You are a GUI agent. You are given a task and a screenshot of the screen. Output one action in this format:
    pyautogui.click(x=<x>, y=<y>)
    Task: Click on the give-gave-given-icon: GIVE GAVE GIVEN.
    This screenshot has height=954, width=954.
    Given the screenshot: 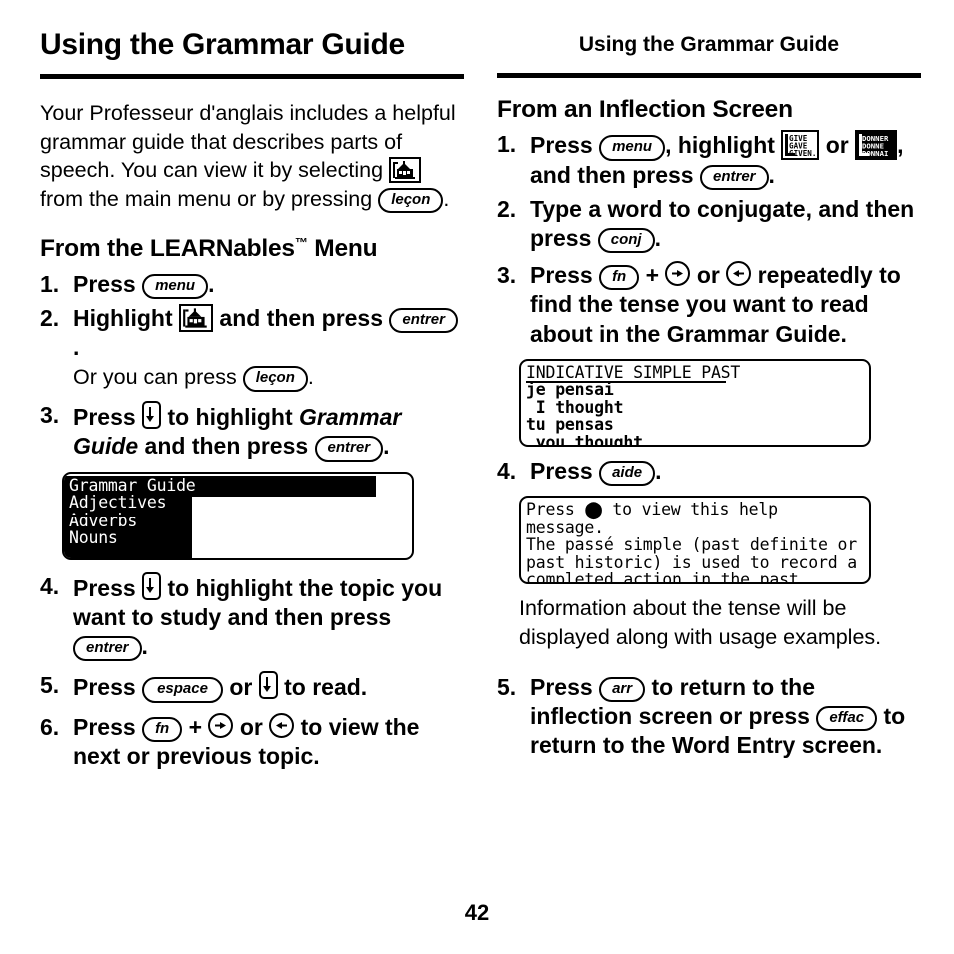 What is the action you would take?
    pyautogui.click(x=800, y=145)
    